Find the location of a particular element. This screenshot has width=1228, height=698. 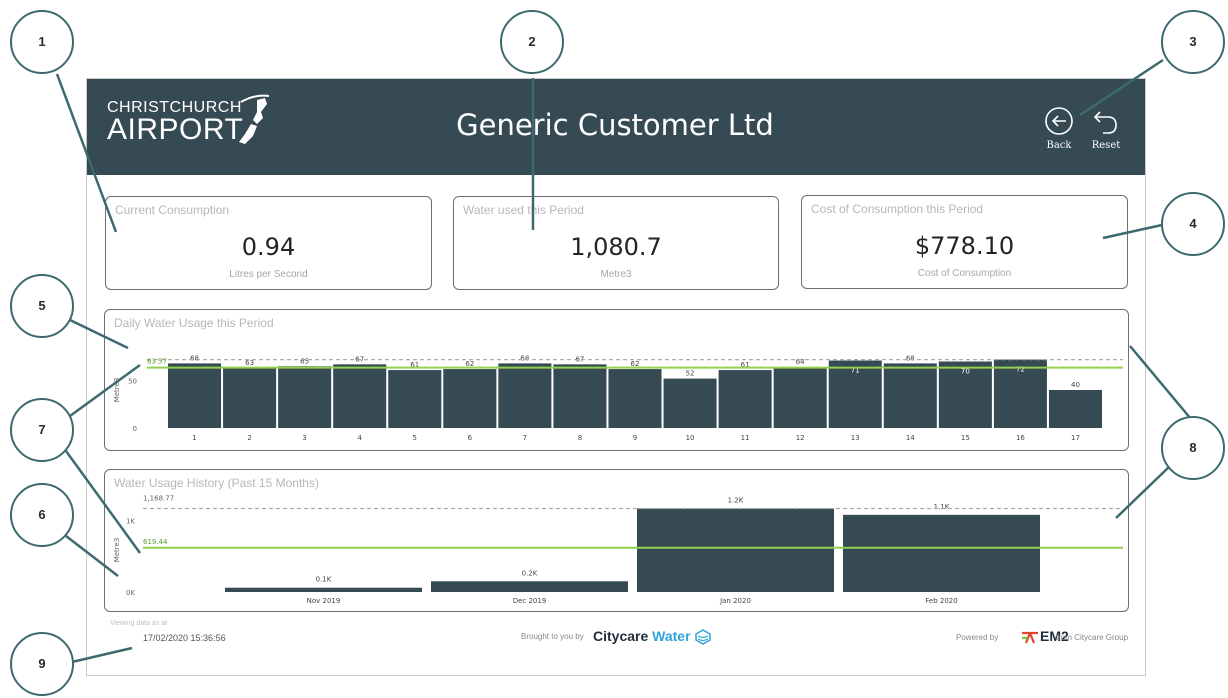

average-label: 63.57 is located at coordinates (157, 362).